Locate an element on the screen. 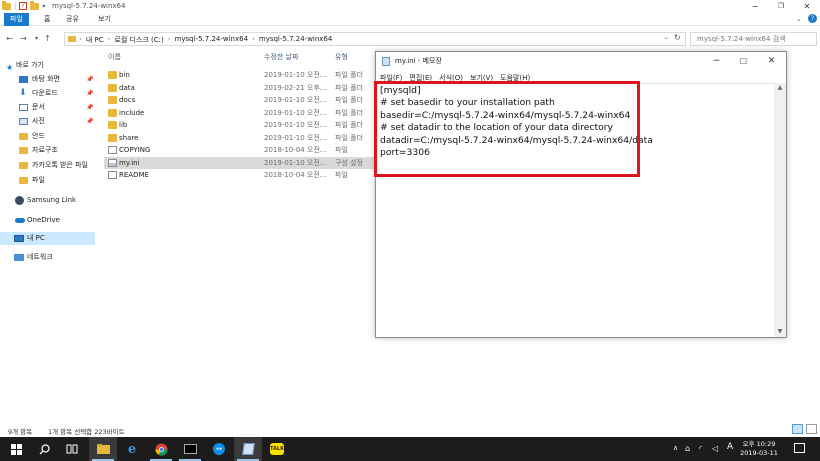  notepad-close-button: ✕ is located at coordinates (771, 61).